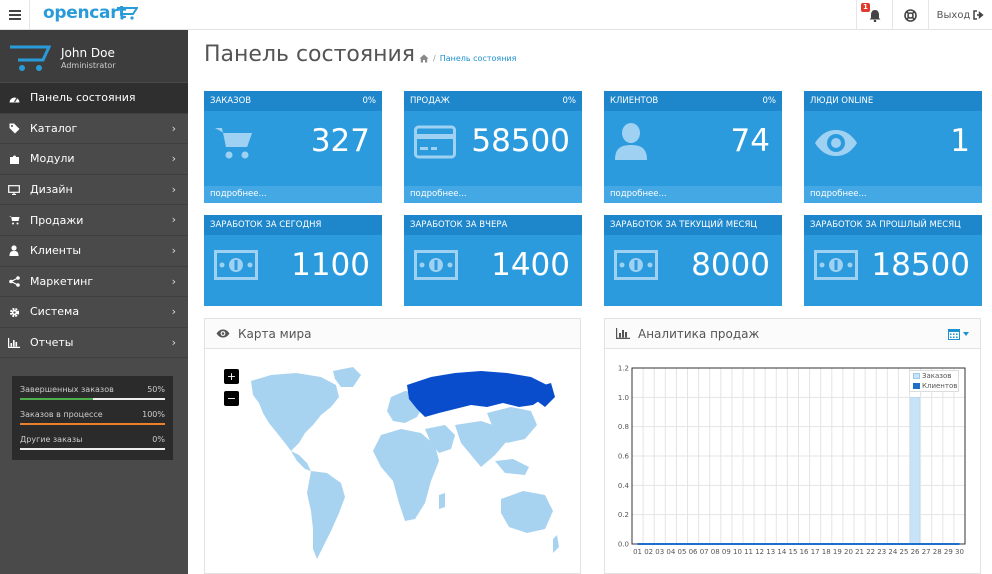 This screenshot has width=992, height=574. Describe the element at coordinates (275, 333) in the screenshot. I see `panel-title: Карта мира` at that location.